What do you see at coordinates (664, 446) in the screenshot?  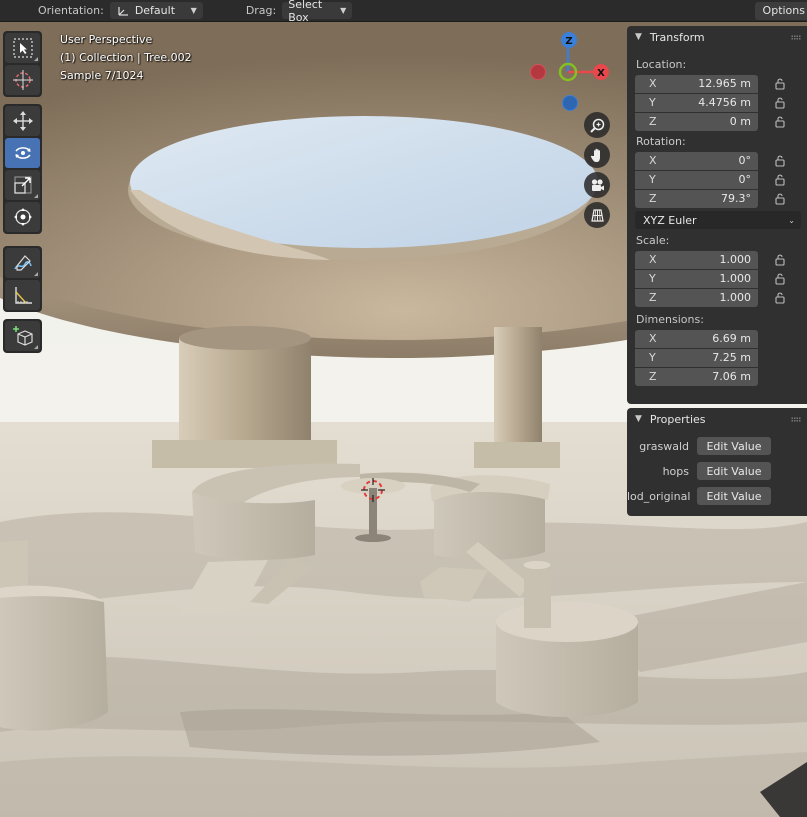 I see `property-name: graswald` at bounding box center [664, 446].